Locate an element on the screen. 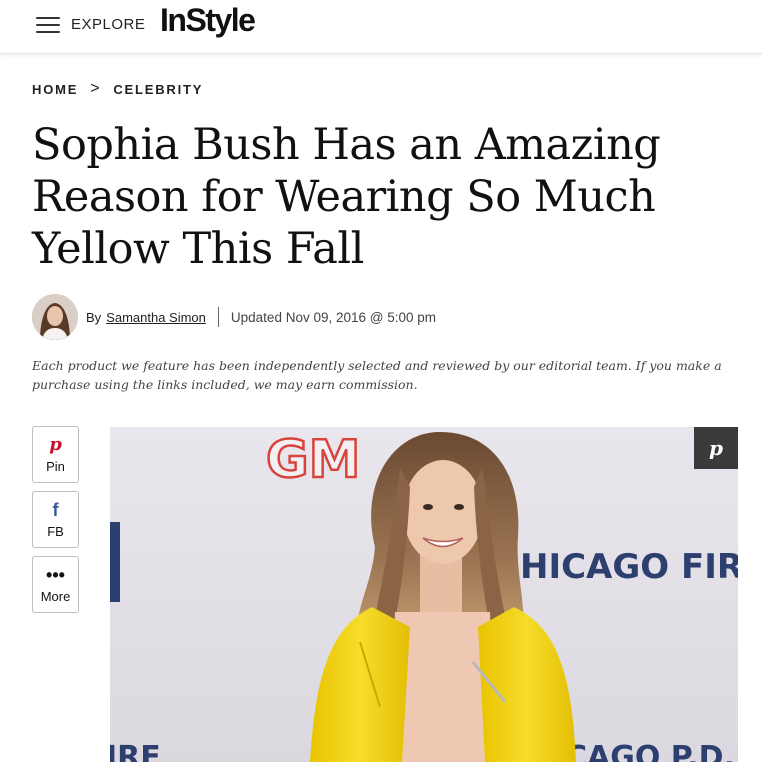 The height and width of the screenshot is (762, 762). share-more-label: More is located at coordinates (55, 596).